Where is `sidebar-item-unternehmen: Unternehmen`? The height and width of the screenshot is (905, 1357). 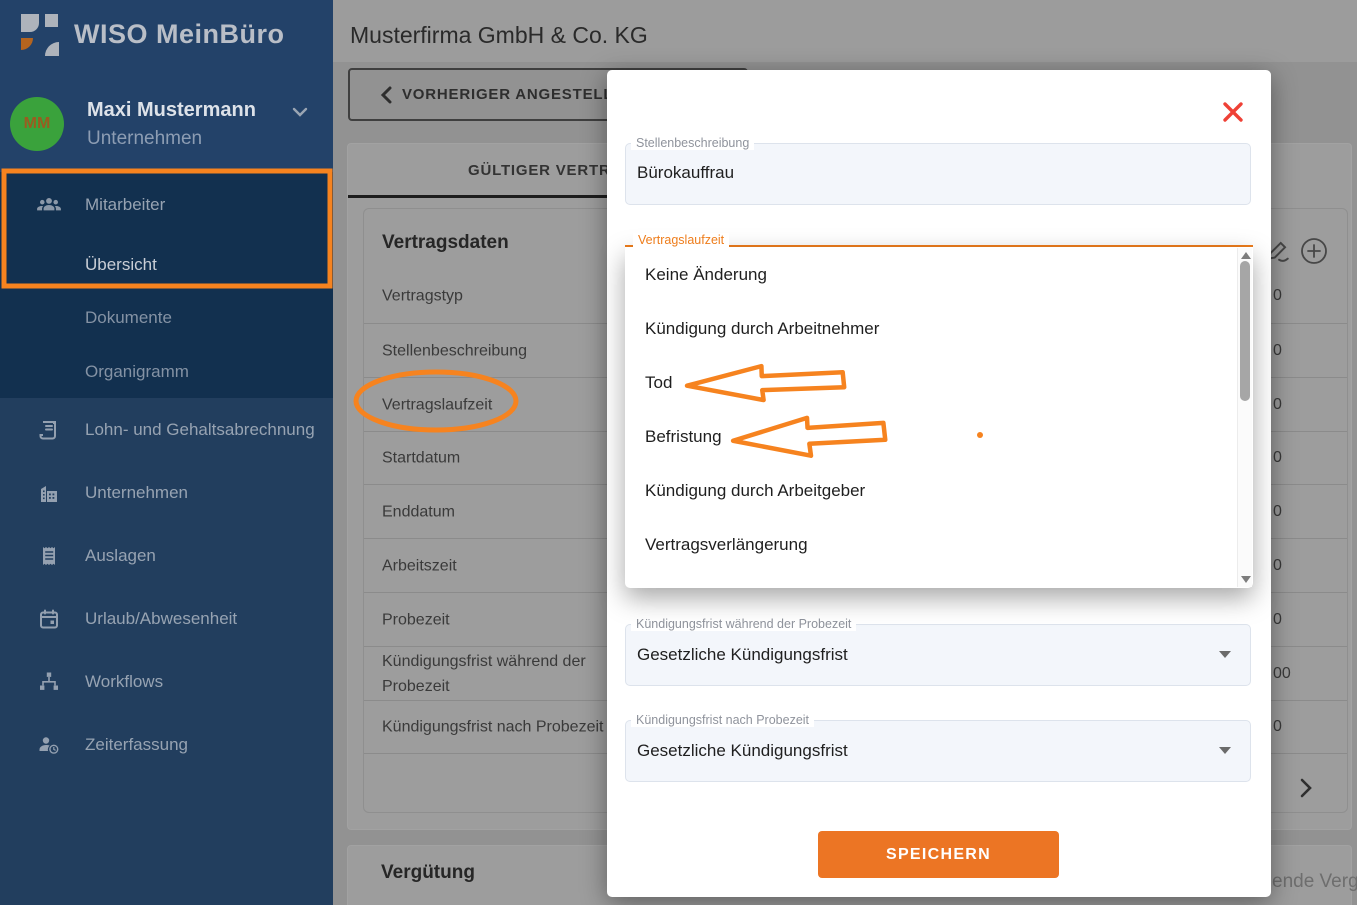 sidebar-item-unternehmen: Unternehmen is located at coordinates (166, 493).